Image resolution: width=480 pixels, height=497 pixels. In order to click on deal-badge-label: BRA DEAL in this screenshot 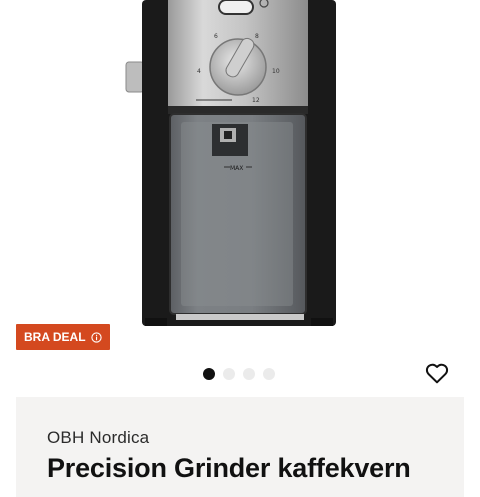, I will do `click(55, 337)`.